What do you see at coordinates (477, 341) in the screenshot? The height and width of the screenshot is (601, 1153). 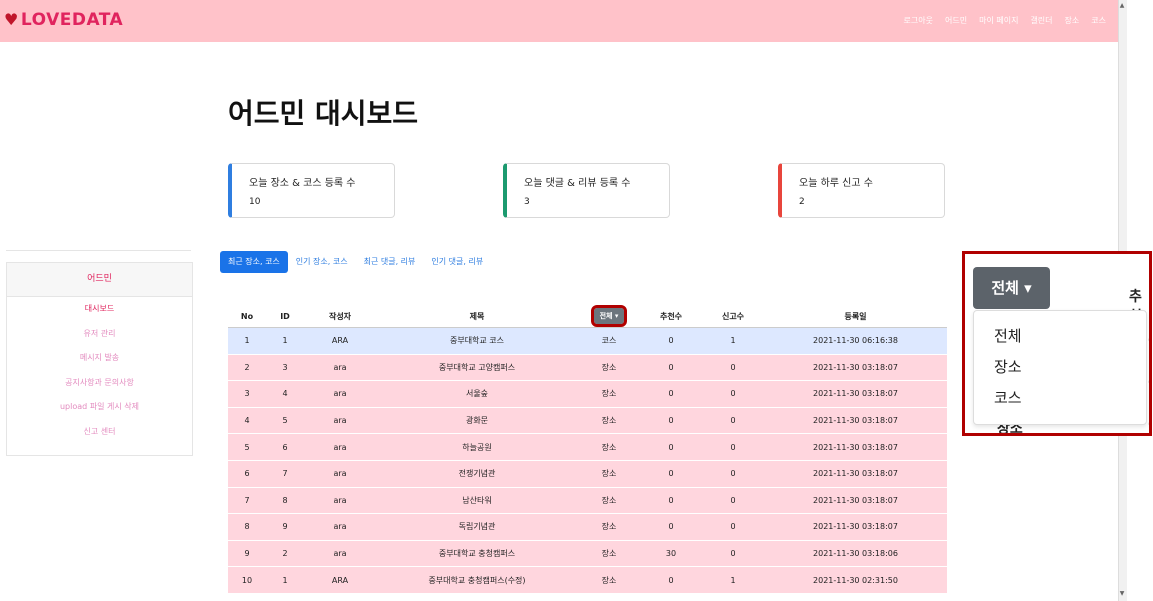 I see `cell-title: 중부대학교 코스` at bounding box center [477, 341].